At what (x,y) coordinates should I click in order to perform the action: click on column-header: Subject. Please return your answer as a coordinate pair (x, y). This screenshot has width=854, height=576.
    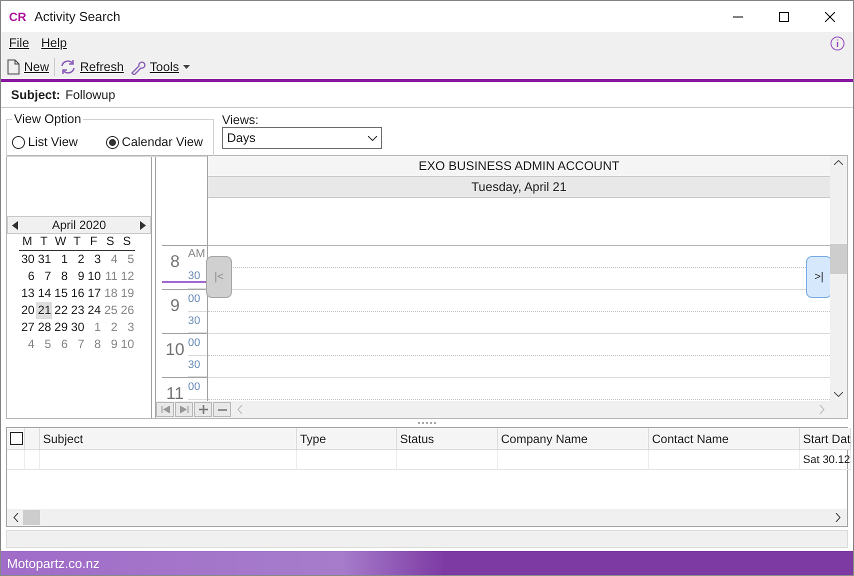
    Looking at the image, I should click on (168, 439).